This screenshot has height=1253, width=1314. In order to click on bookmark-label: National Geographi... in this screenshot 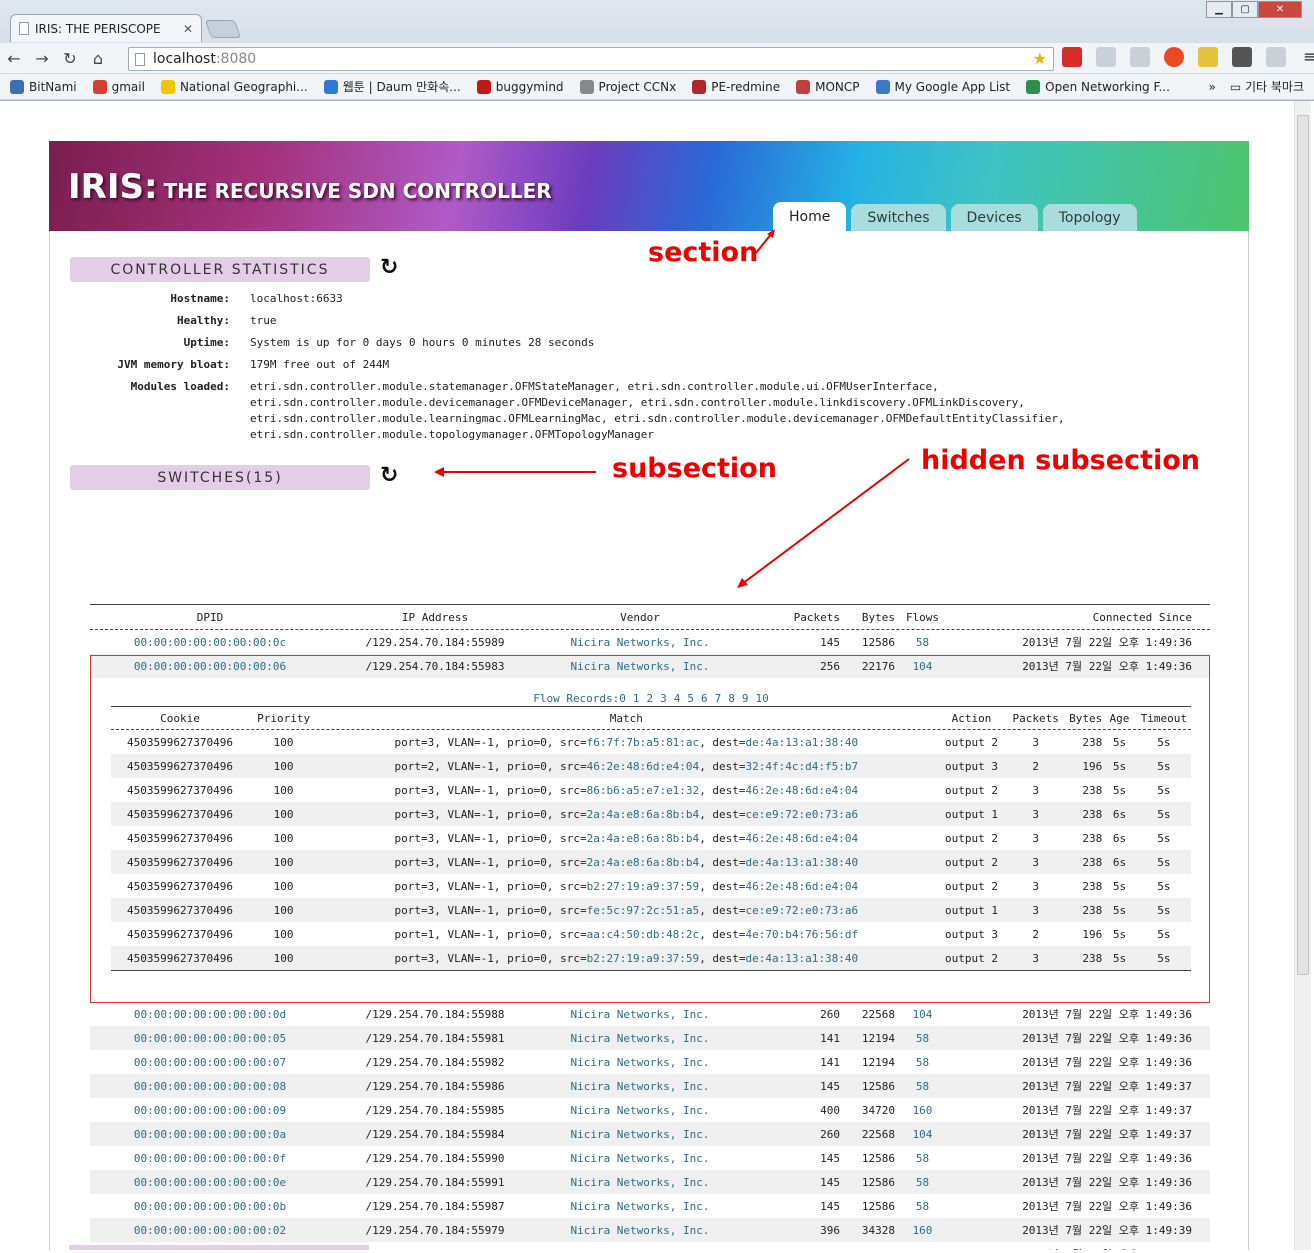, I will do `click(243, 86)`.